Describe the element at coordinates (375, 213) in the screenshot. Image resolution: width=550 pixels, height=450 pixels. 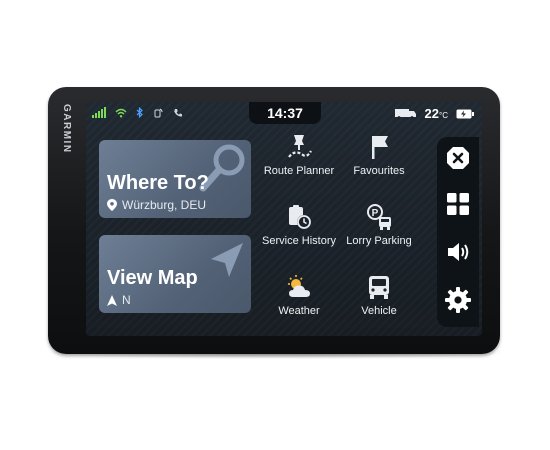
I see `svg-text: P` at that location.